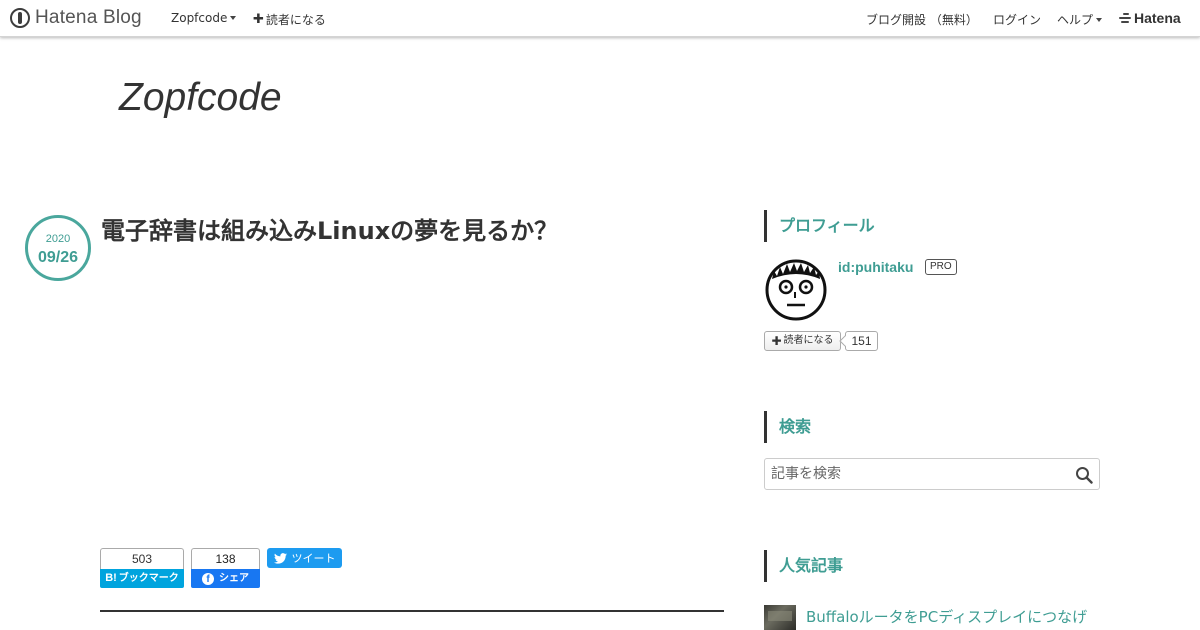  Describe the element at coordinates (1075, 20) in the screenshot. I see `help-label: ヘルプ` at that location.